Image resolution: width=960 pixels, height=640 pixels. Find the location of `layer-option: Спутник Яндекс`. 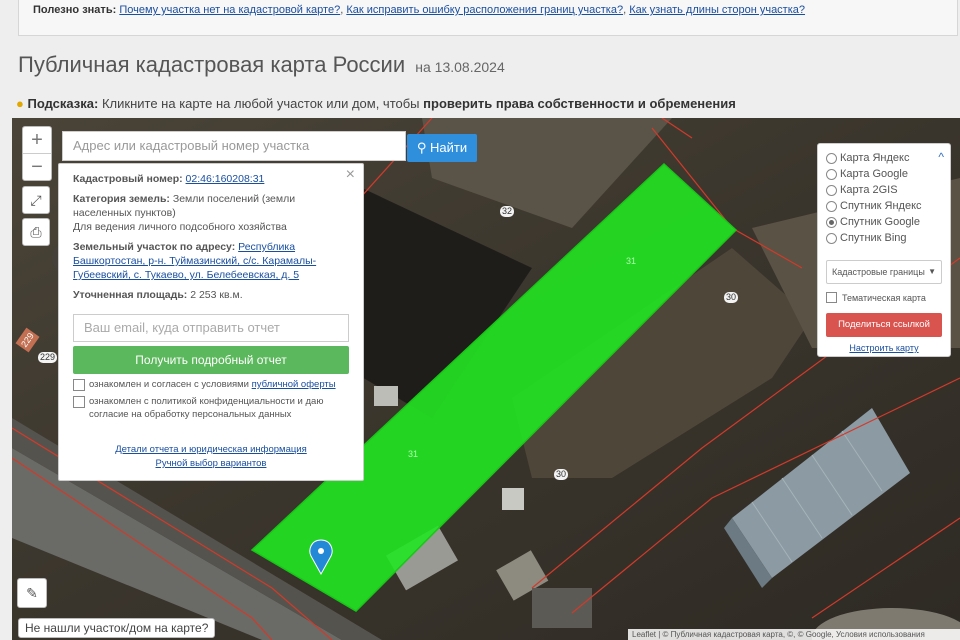

layer-option: Спутник Яндекс is located at coordinates (884, 206).